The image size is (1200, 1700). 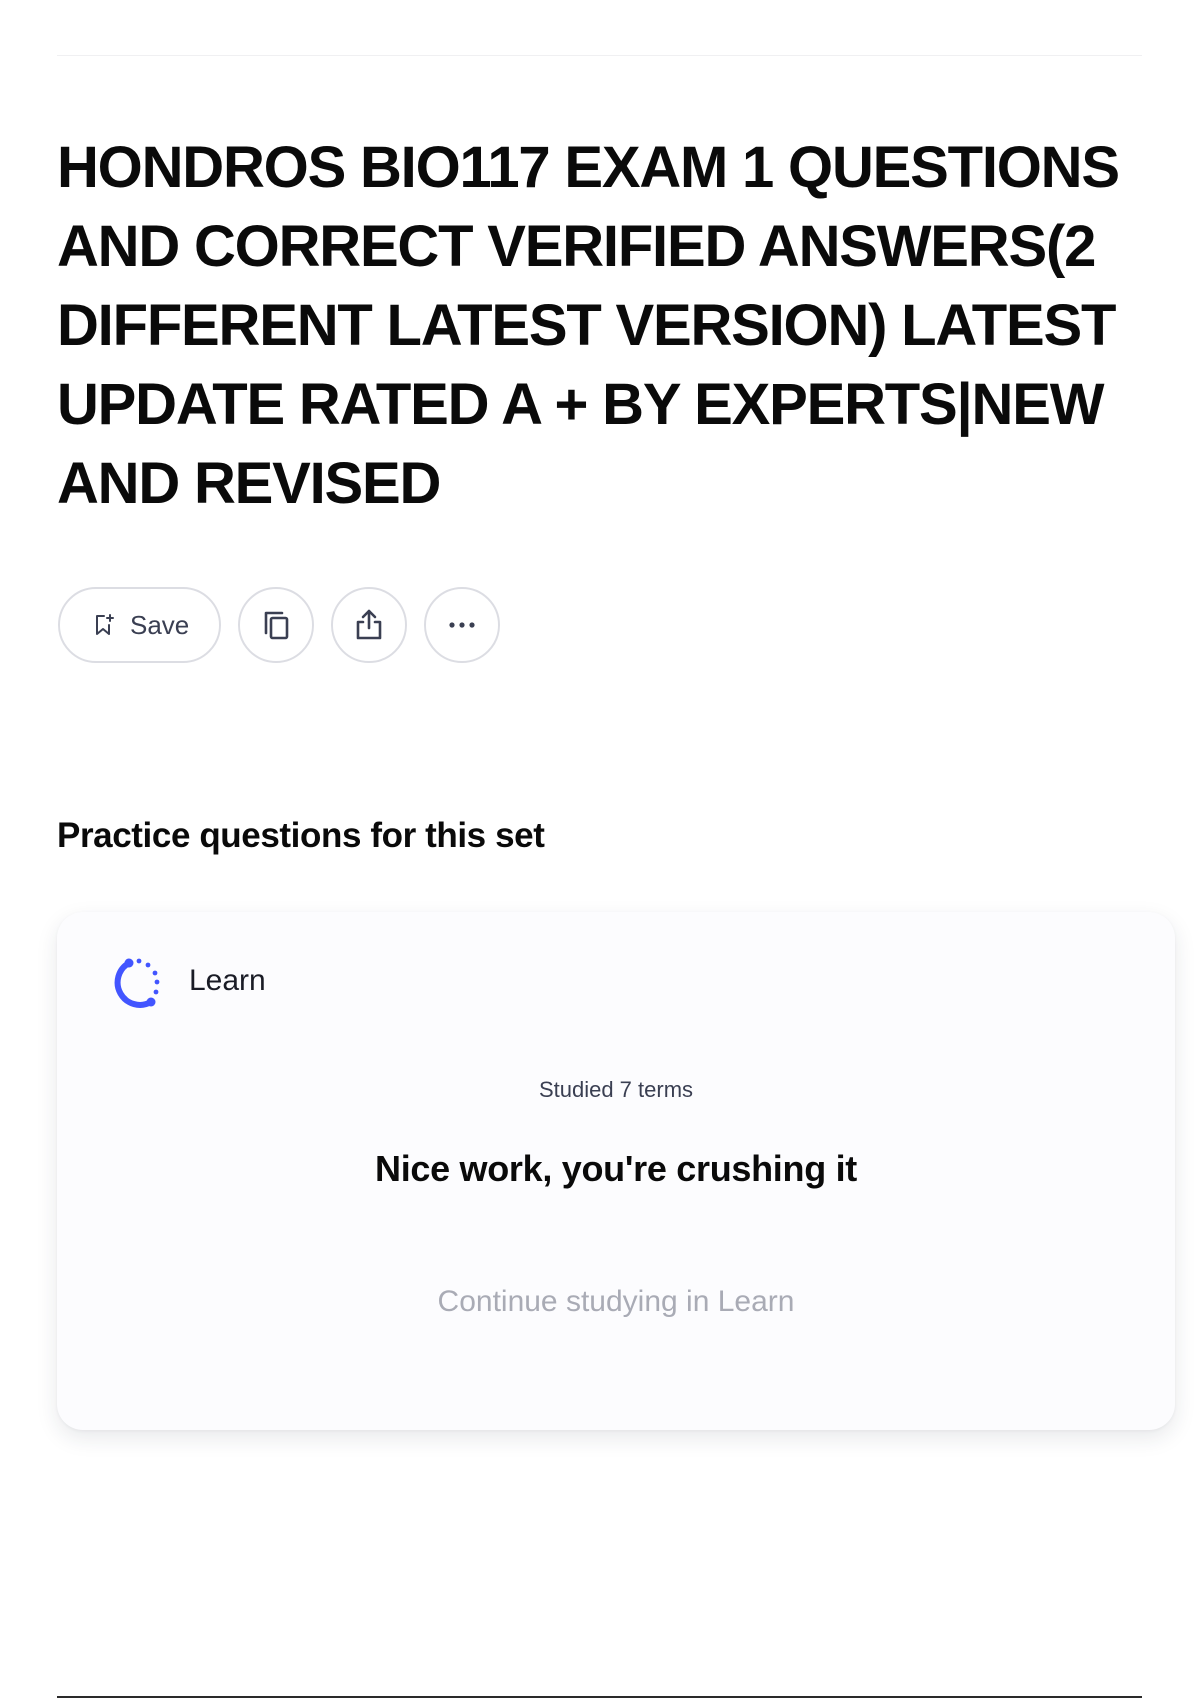 I want to click on more-icon, so click(x=462, y=625).